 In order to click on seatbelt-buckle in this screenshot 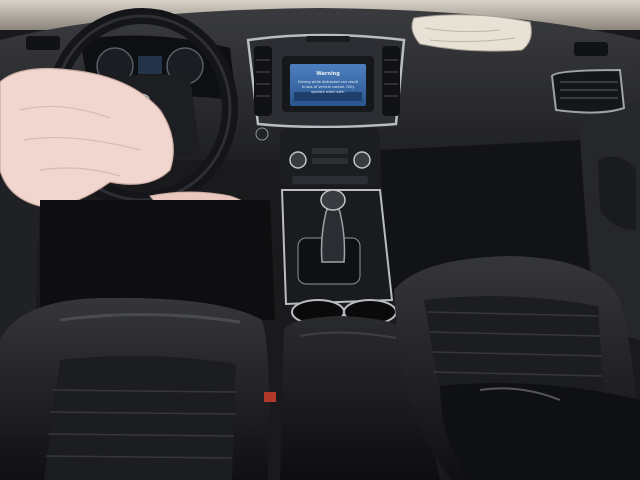, I will do `click(270, 397)`.